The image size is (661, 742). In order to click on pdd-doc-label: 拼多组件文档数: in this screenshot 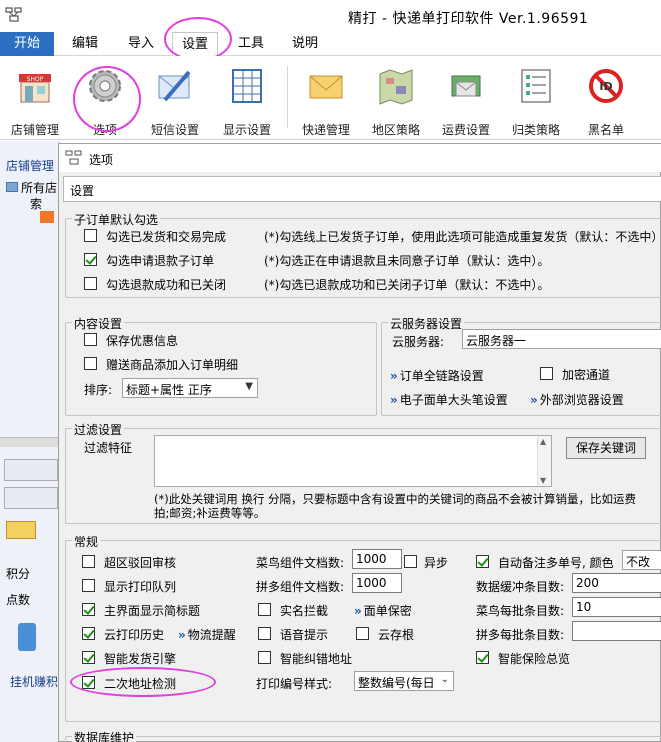, I will do `click(300, 587)`.